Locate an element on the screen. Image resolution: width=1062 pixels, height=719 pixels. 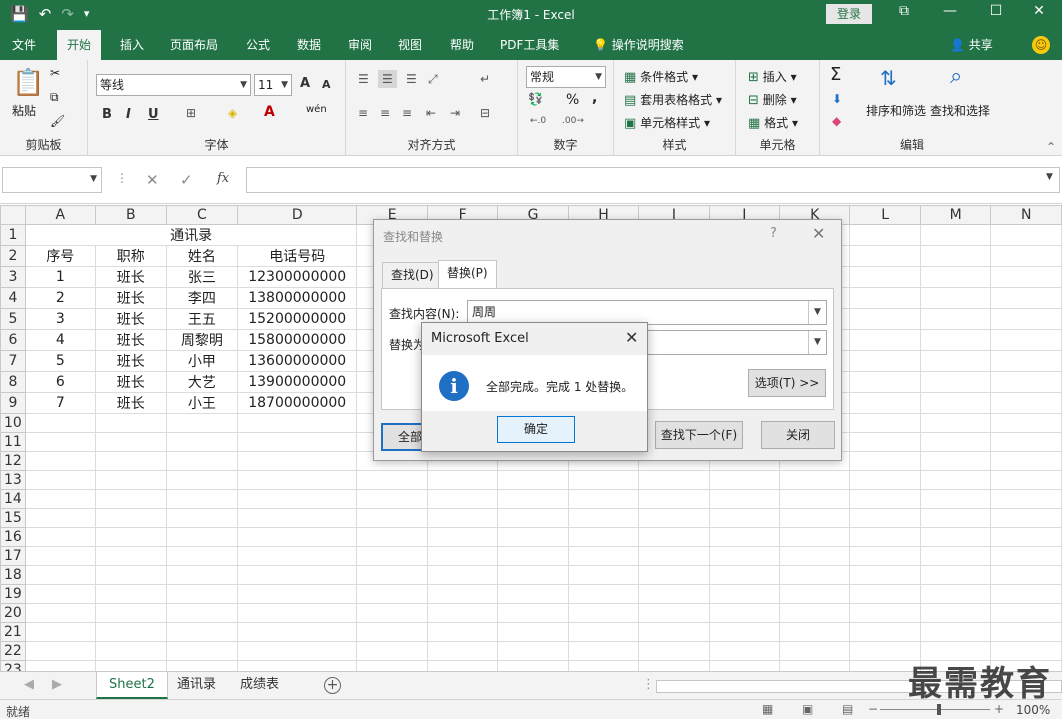
align-bottom-icon: ☰ is located at coordinates (411, 79).